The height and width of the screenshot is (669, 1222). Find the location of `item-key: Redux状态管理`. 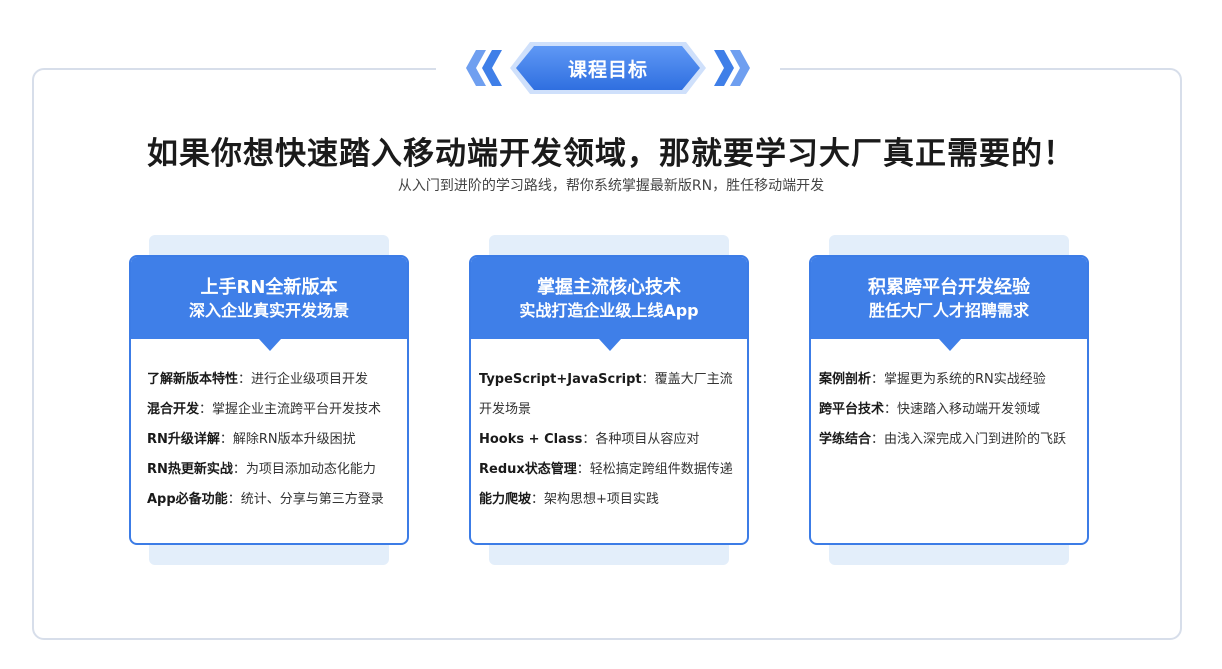

item-key: Redux状态管理 is located at coordinates (528, 469).